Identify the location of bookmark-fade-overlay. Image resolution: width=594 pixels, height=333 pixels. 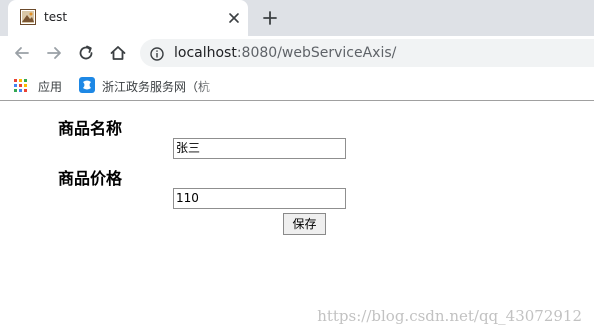
(210, 85).